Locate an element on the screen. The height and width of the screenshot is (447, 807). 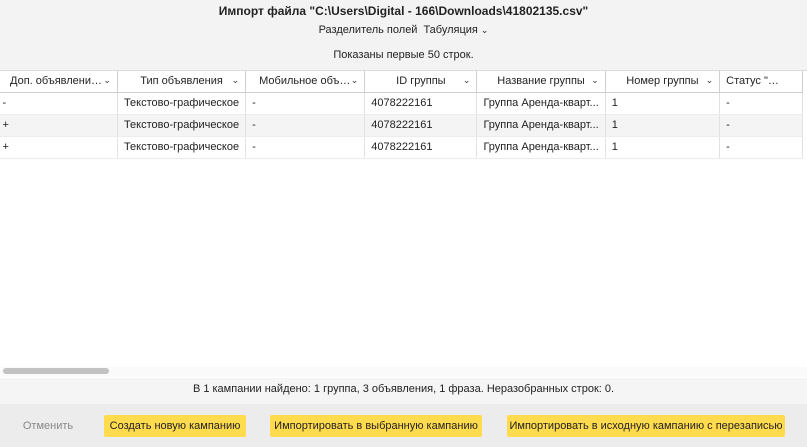
column-header: Название группы ⌄ is located at coordinates (541, 82).